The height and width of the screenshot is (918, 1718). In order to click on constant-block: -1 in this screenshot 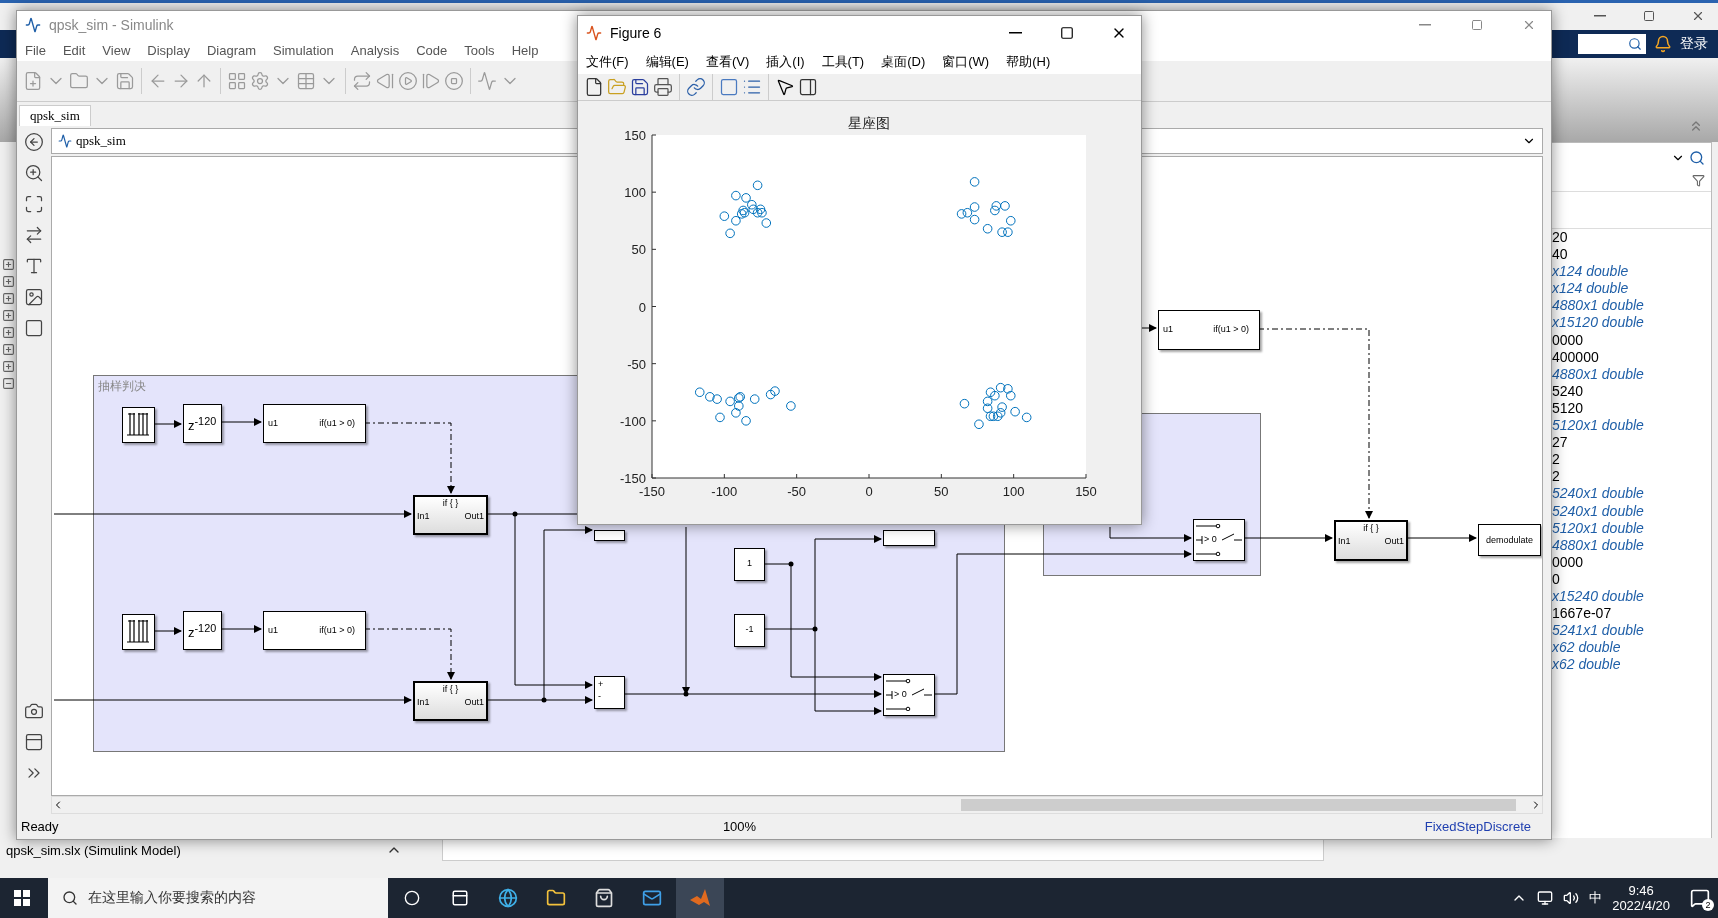, I will do `click(749, 630)`.